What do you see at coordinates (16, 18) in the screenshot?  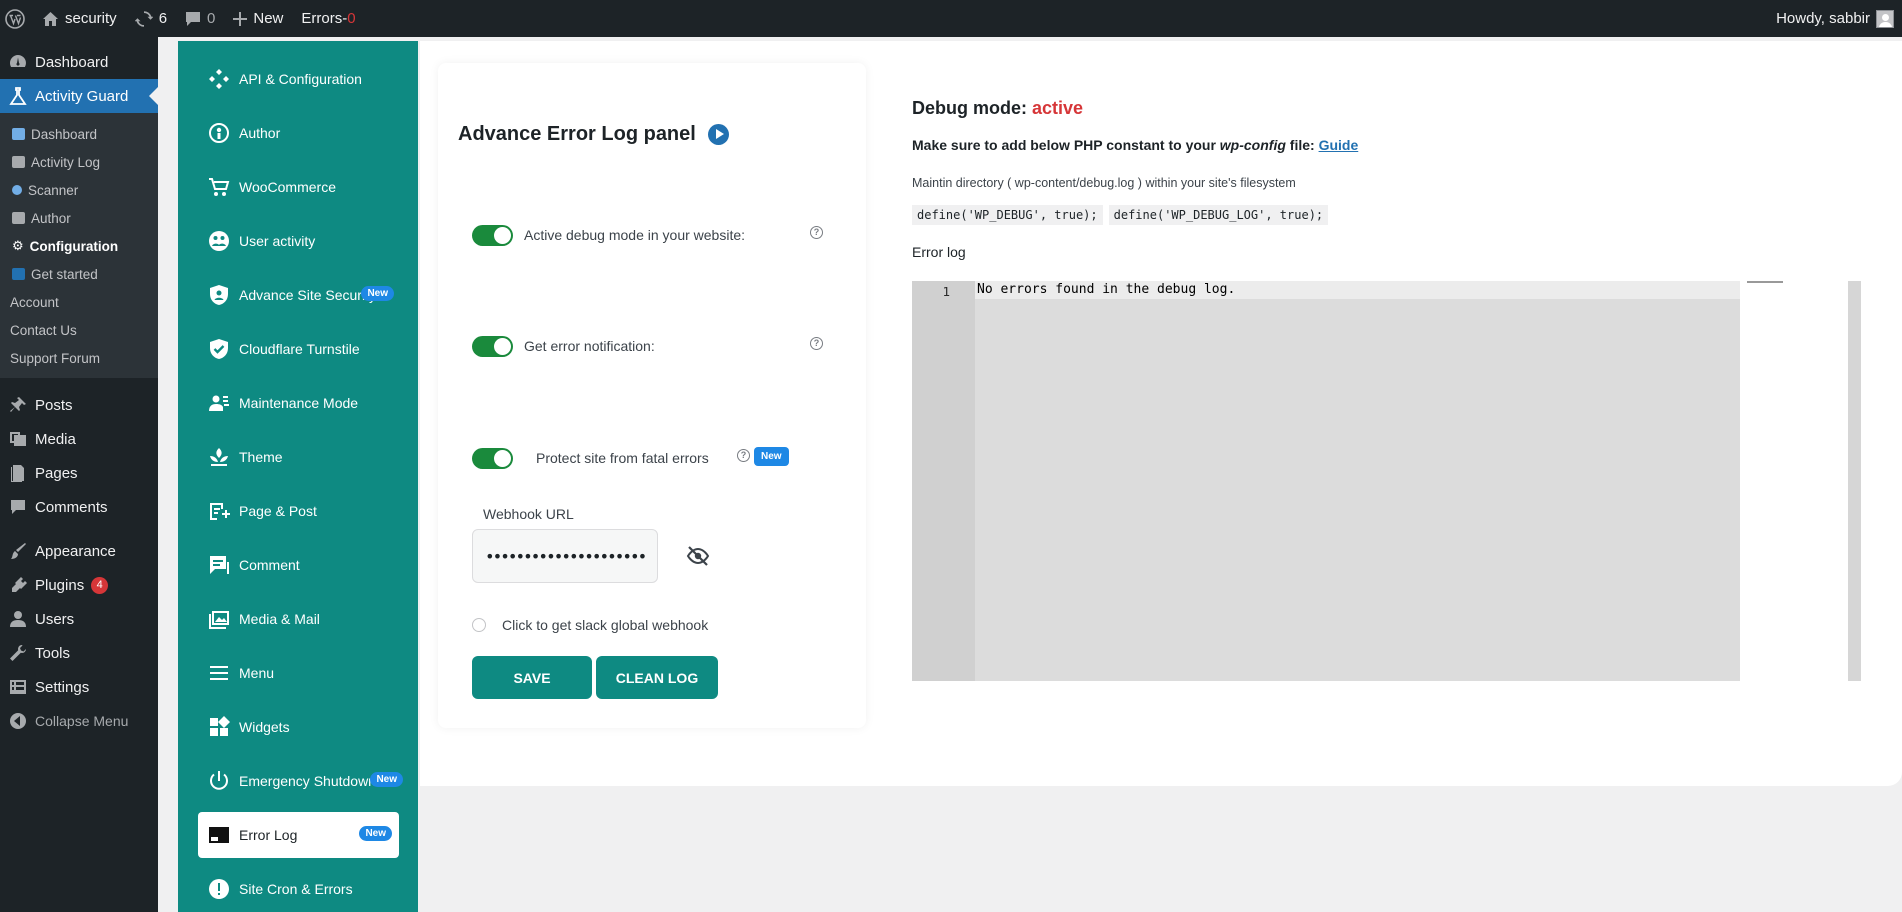 I see `wordpress-logo-button` at bounding box center [16, 18].